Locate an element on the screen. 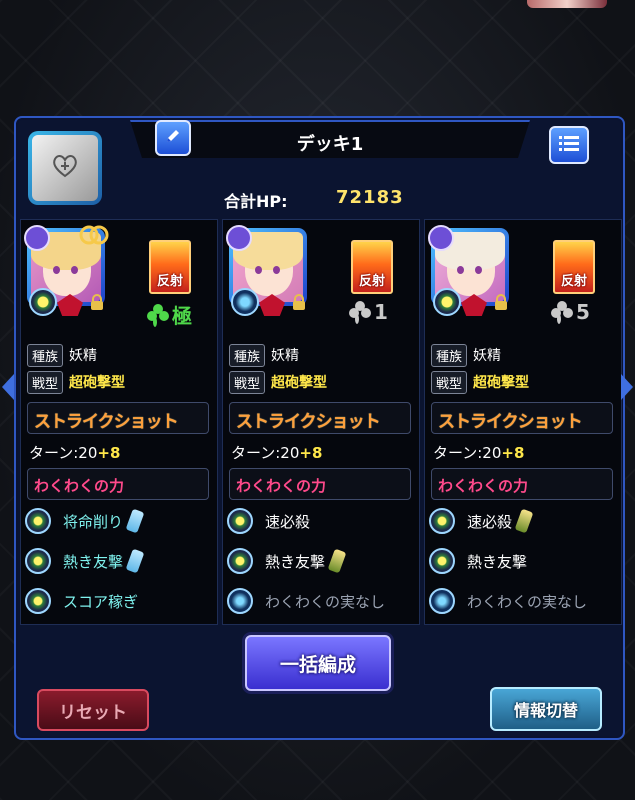 This screenshot has width=635, height=800. total-hp-label: 合計HP: is located at coordinates (256, 201).